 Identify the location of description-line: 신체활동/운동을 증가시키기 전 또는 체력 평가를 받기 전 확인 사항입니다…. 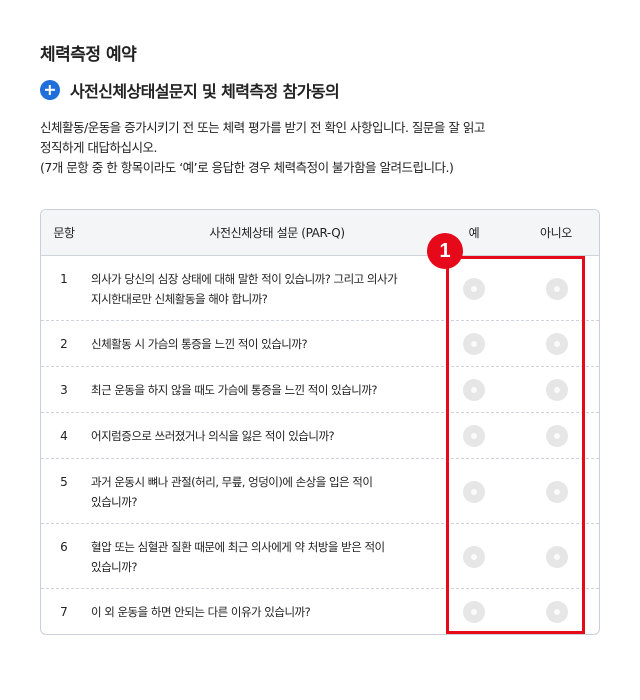
(262, 127).